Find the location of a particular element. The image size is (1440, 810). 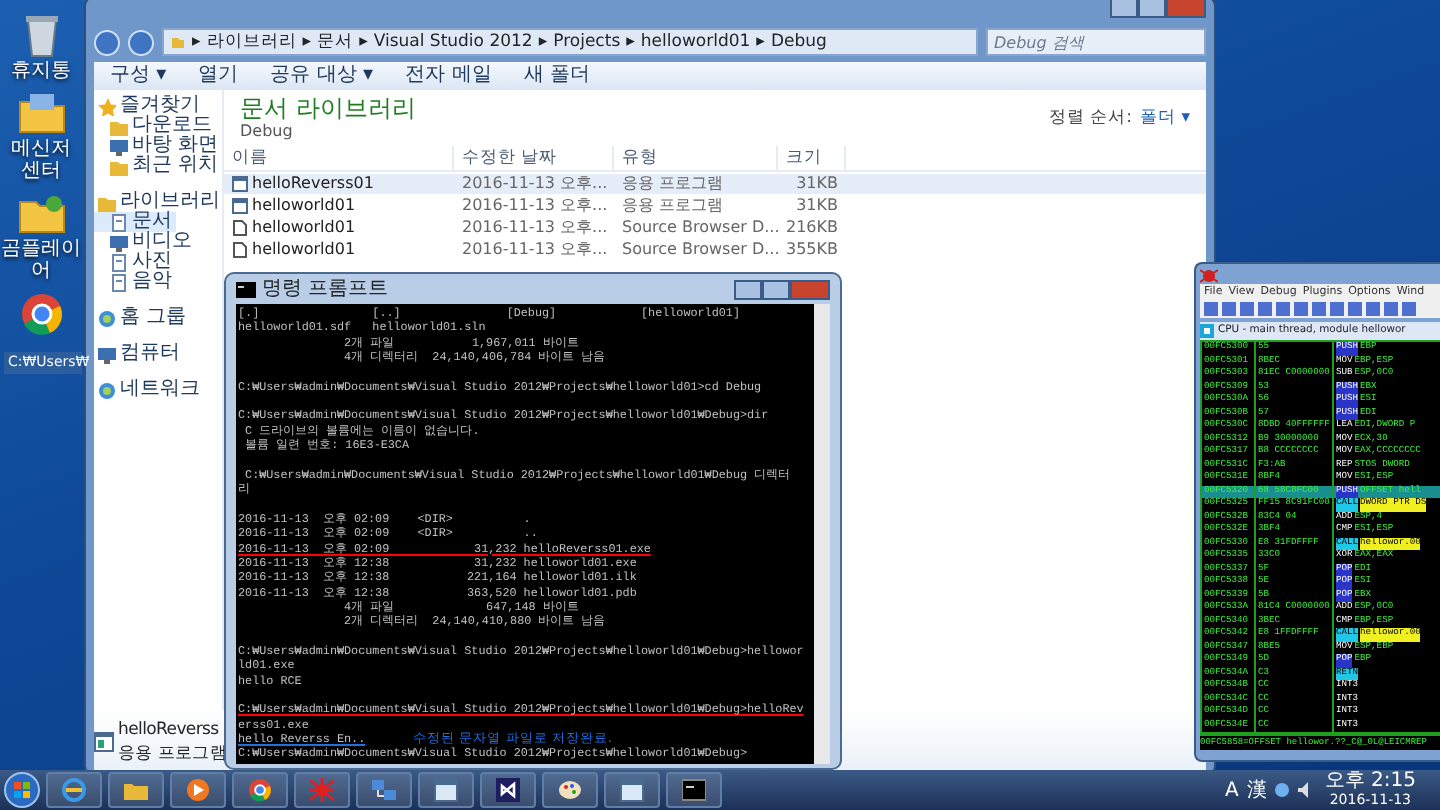

file-size: 355KB is located at coordinates (811, 250).